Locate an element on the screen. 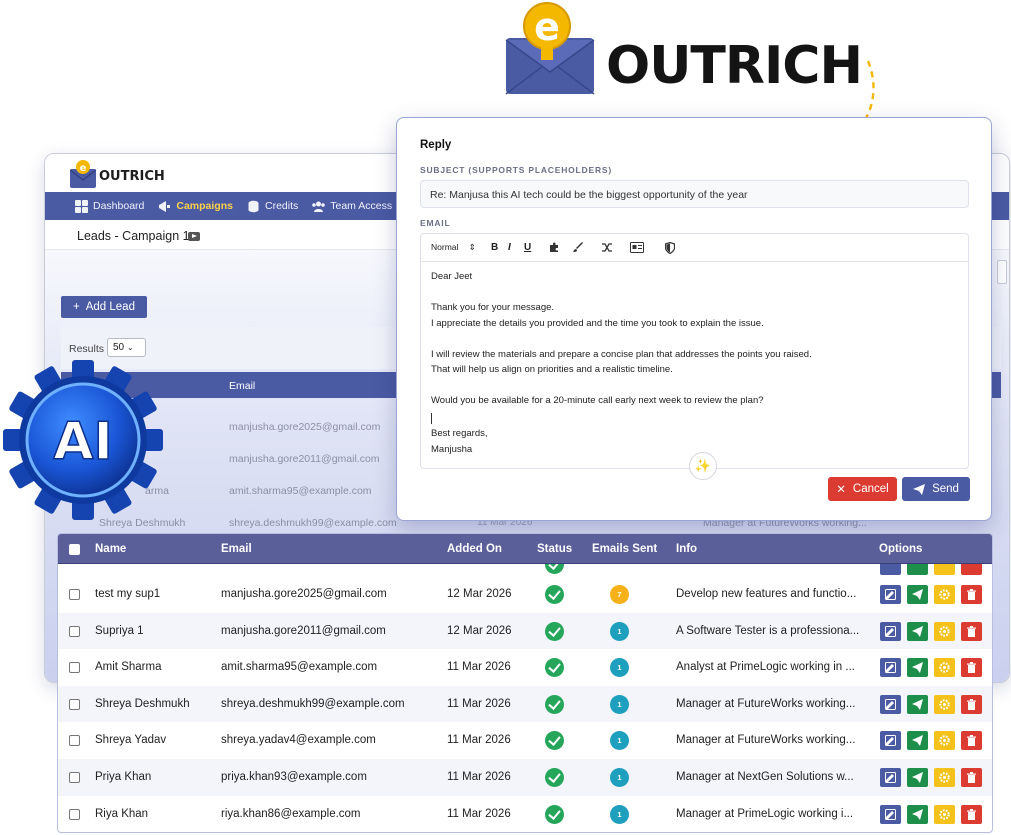 The image size is (1011, 835). status-ok-icon is located at coordinates (554, 594).